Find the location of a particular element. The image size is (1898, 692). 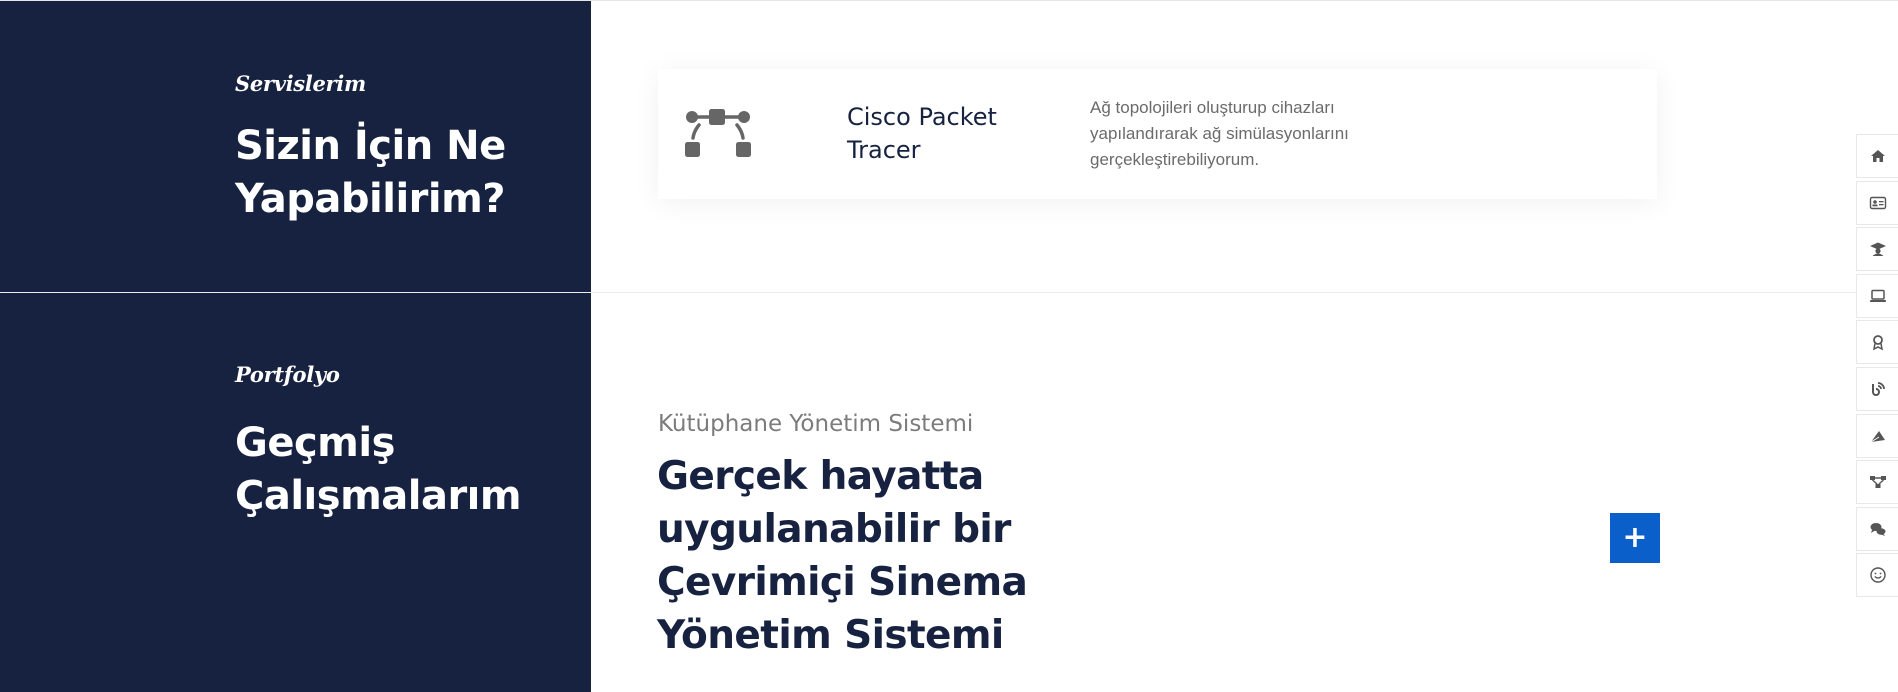

services-title-line-1: Sizin İçin Ne is located at coordinates (370, 146).